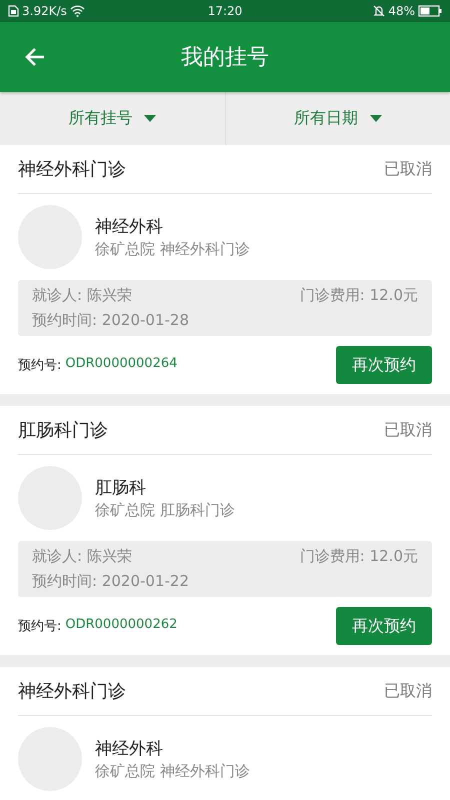  Describe the element at coordinates (225, 11) in the screenshot. I see `clock: 17:20` at that location.